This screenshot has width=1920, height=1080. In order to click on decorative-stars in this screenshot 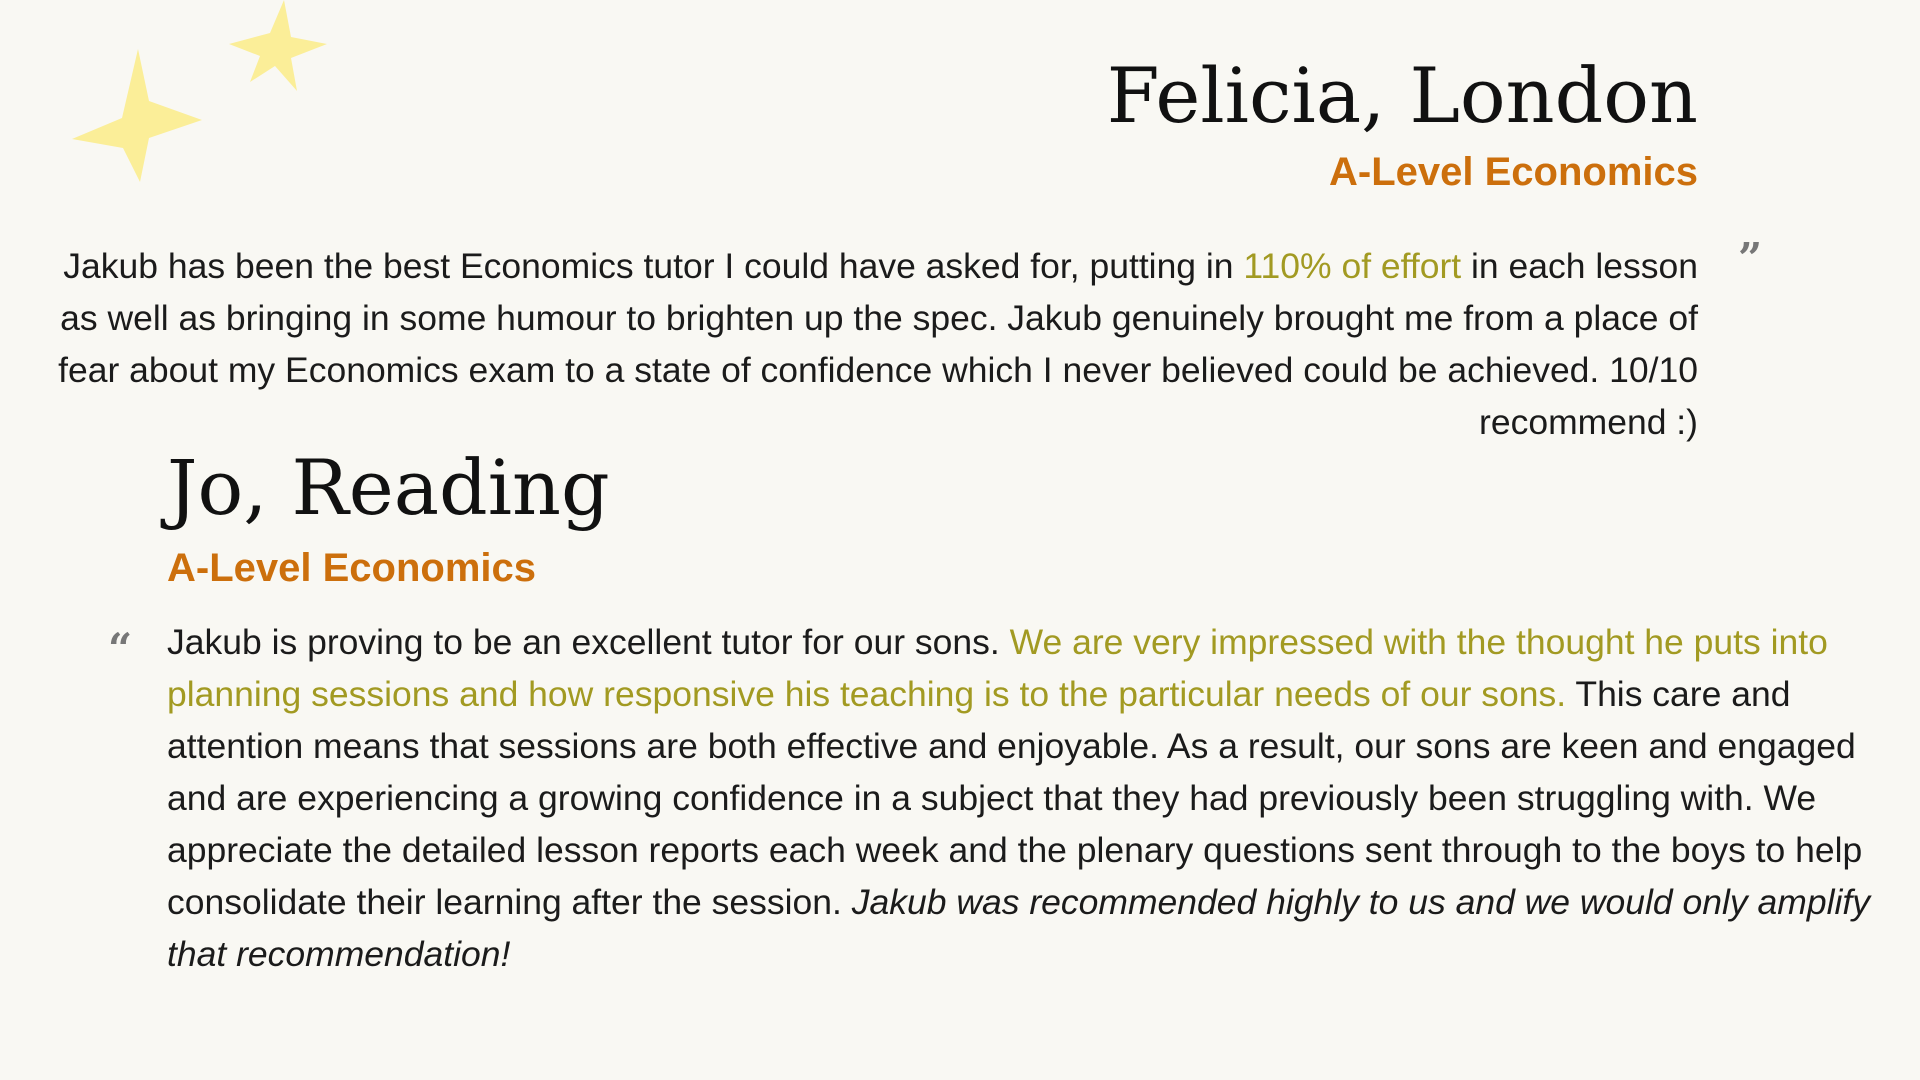, I will do `click(195, 95)`.